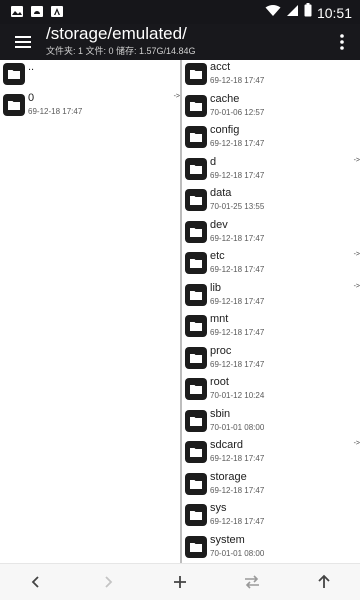 The image size is (360, 600). What do you see at coordinates (57, 11) in the screenshot?
I see `text-icon` at bounding box center [57, 11].